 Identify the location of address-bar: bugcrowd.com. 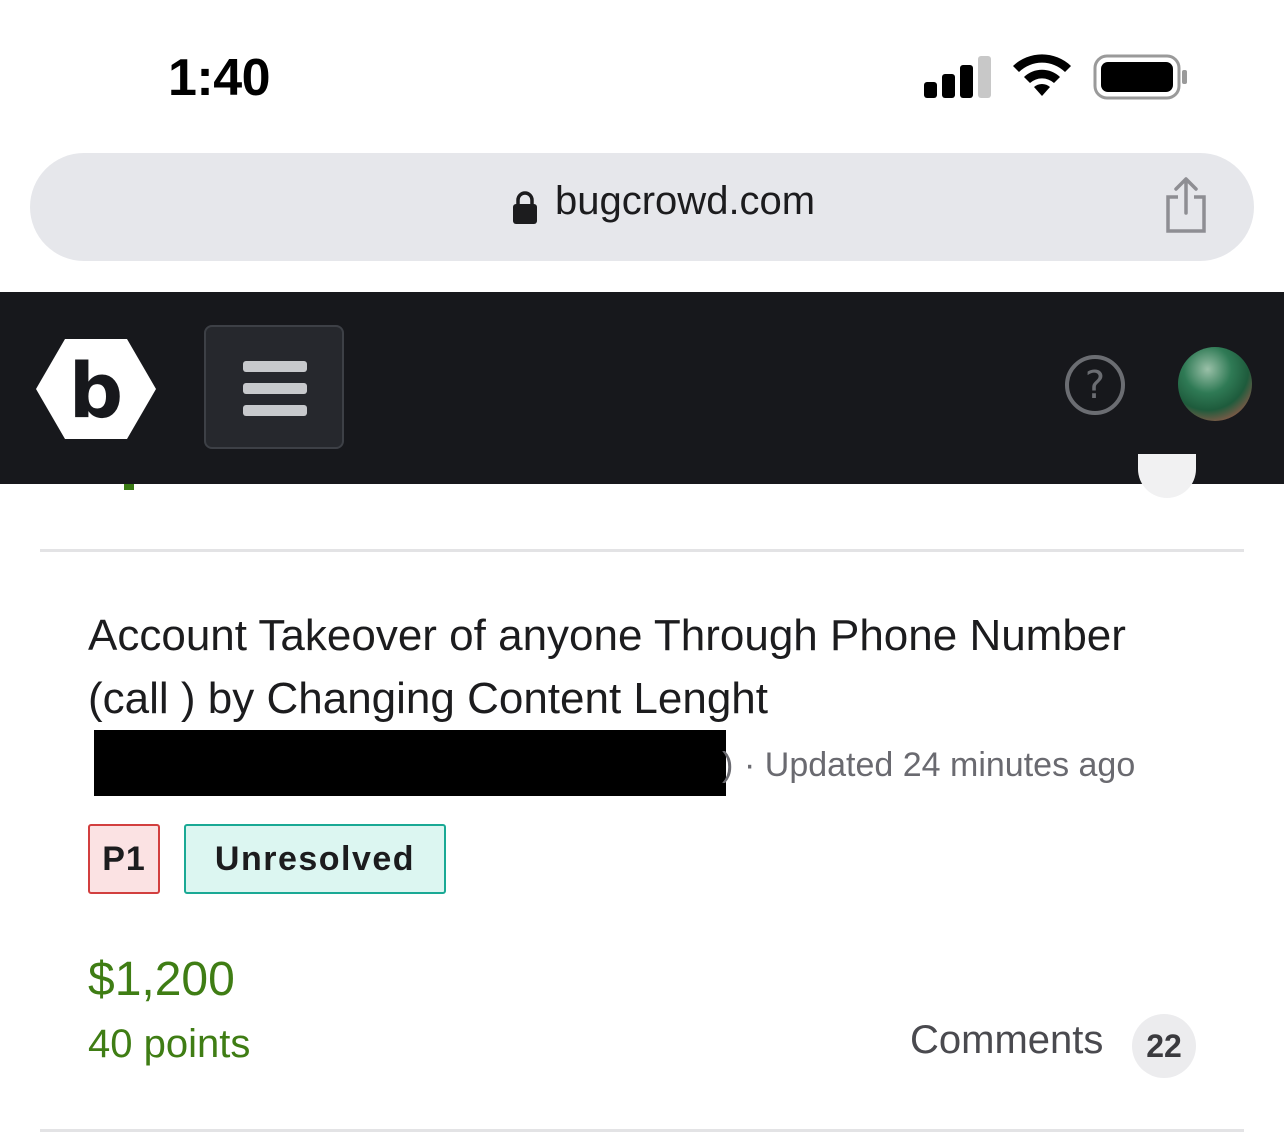
(642, 207).